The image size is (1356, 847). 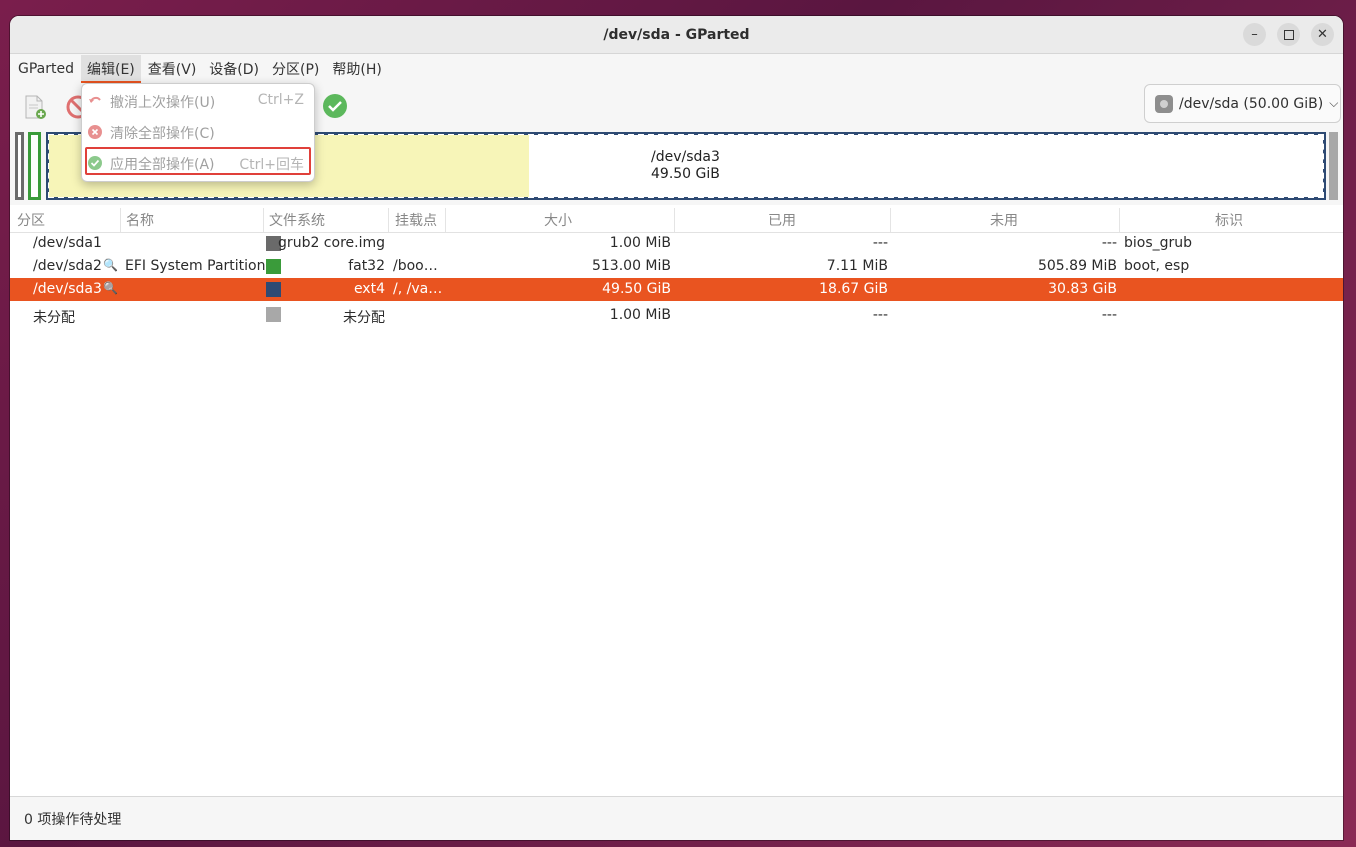 I want to click on disk-map-unallocated, so click(x=1333, y=166).